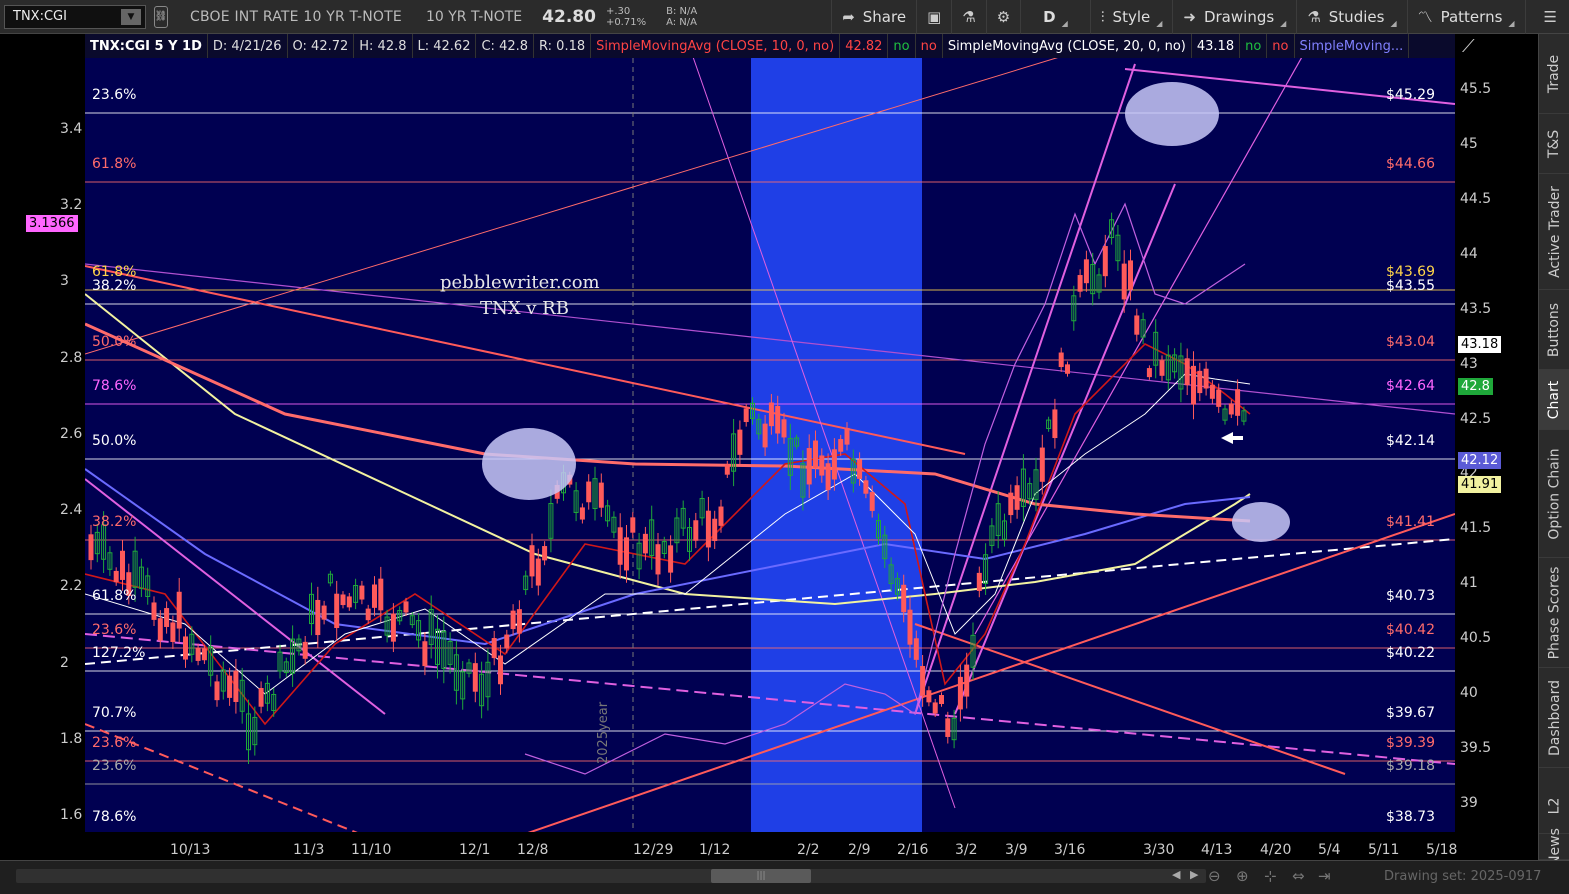 The image size is (1569, 894). Describe the element at coordinates (1351, 17) in the screenshot. I see `studies-button: ⚗ Studies ◢` at that location.